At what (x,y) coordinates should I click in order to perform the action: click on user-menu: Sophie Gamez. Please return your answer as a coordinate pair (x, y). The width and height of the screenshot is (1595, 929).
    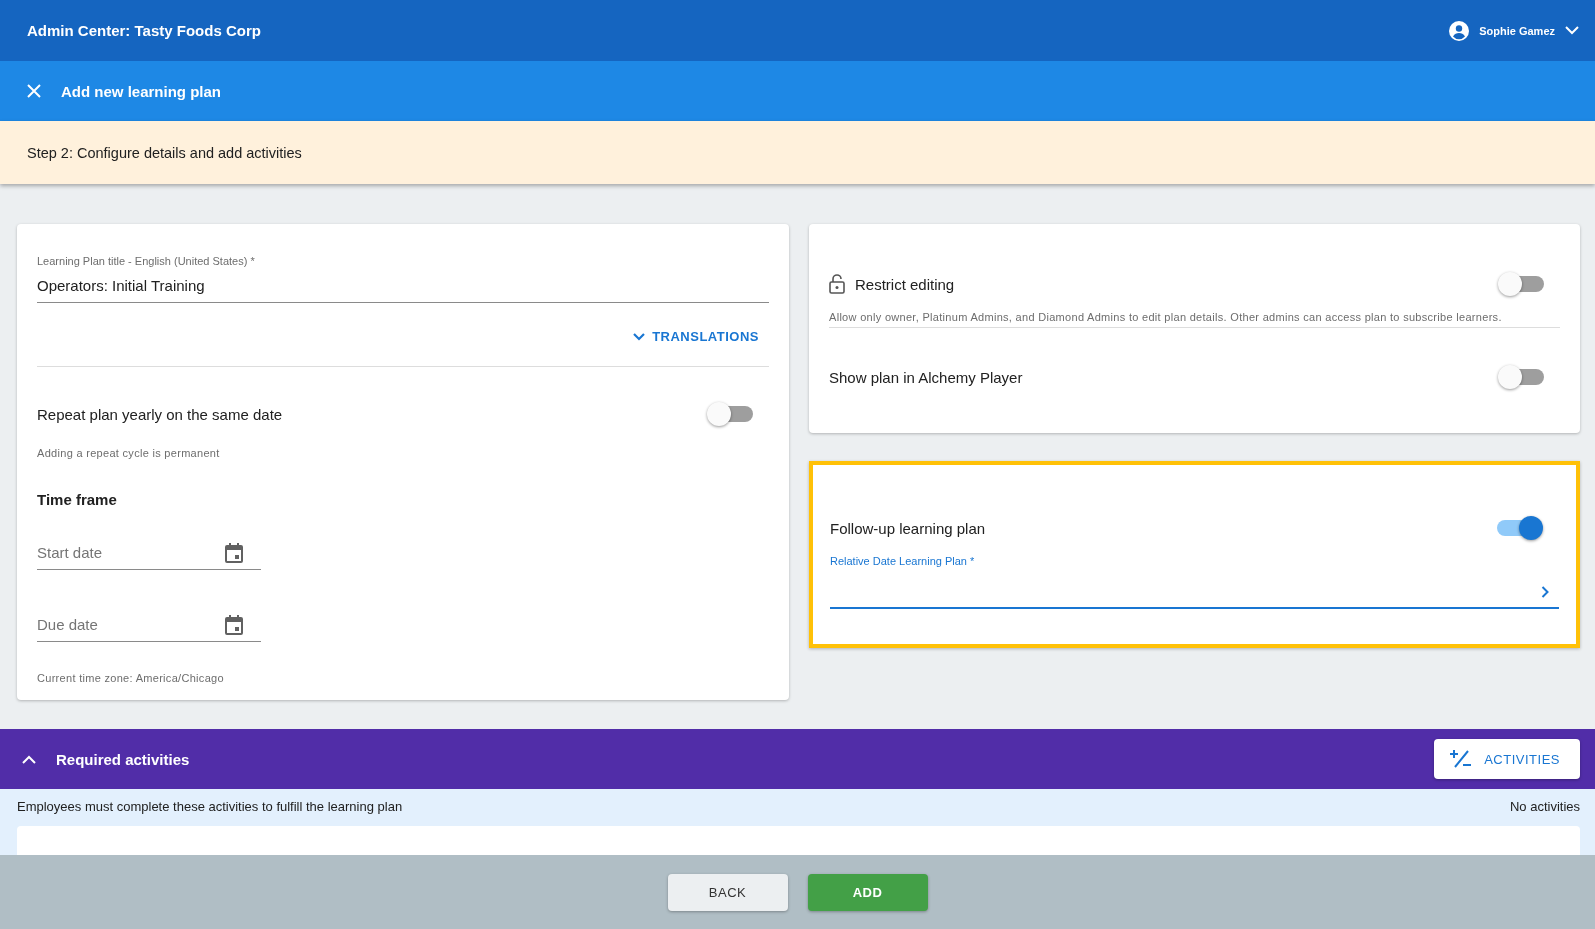
    Looking at the image, I should click on (1514, 30).